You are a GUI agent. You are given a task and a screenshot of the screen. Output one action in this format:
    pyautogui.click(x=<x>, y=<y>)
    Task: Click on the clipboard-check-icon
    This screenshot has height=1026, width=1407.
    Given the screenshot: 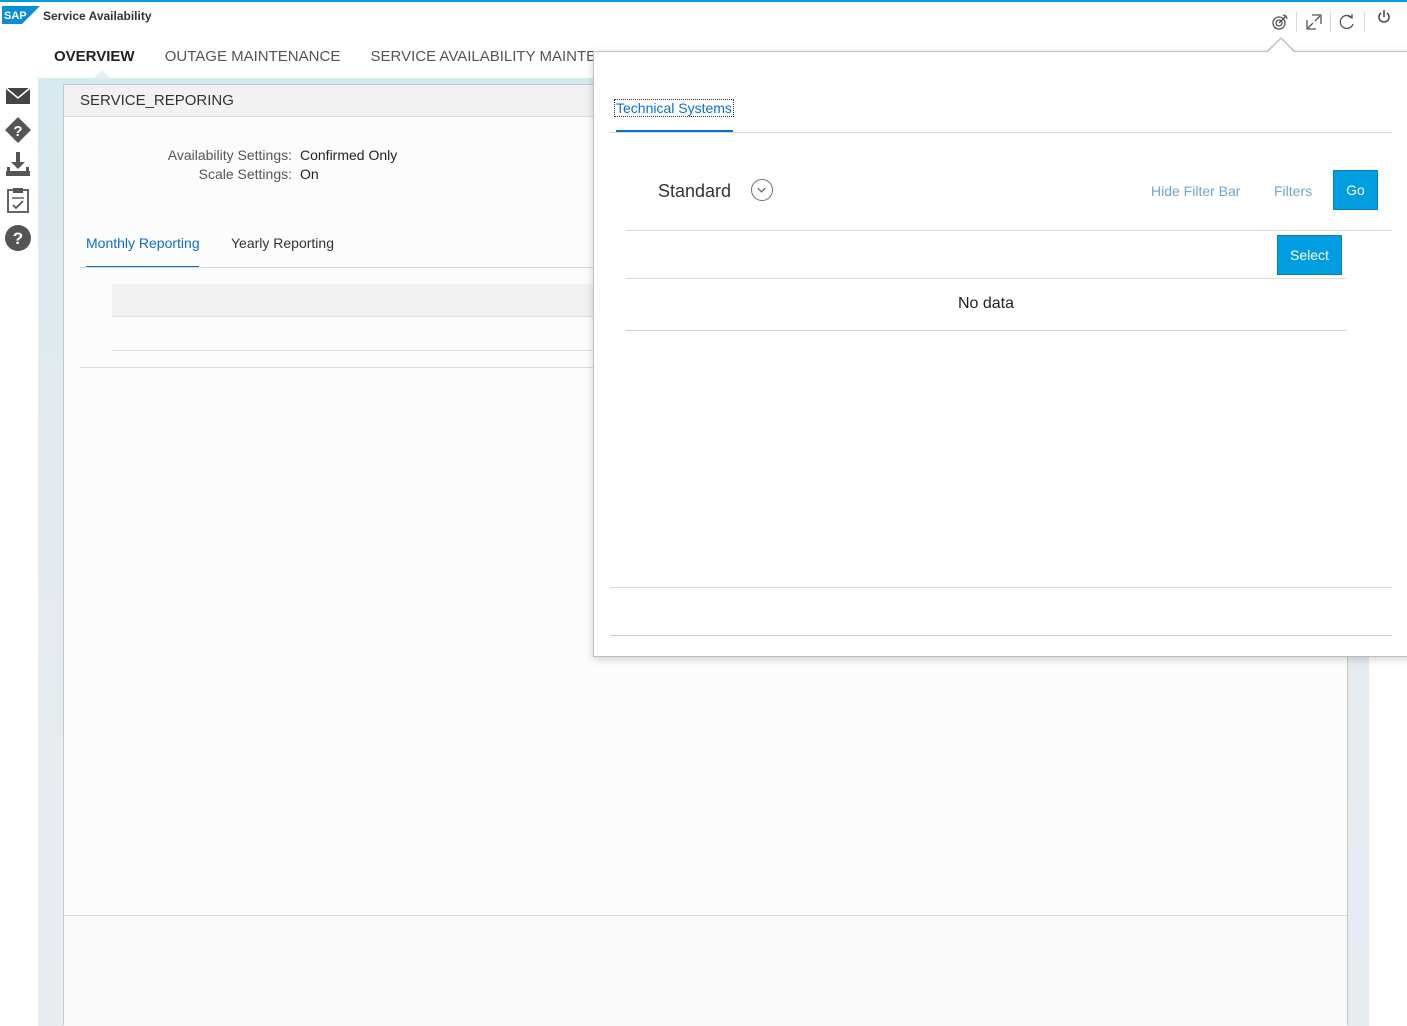 What is the action you would take?
    pyautogui.click(x=18, y=200)
    